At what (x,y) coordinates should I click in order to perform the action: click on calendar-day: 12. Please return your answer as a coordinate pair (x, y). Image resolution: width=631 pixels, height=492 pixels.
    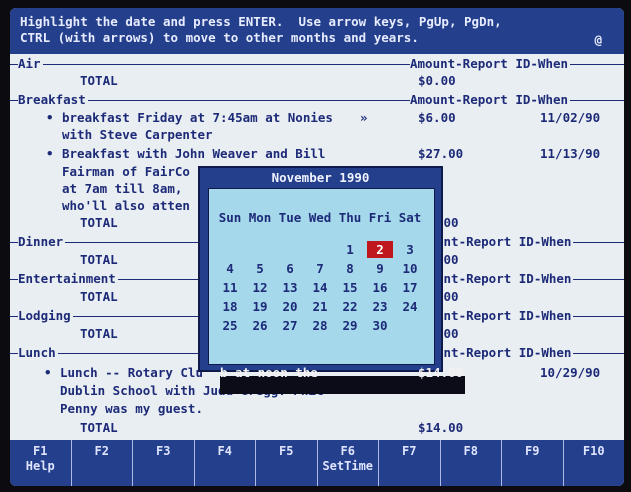
    Looking at the image, I should click on (260, 287).